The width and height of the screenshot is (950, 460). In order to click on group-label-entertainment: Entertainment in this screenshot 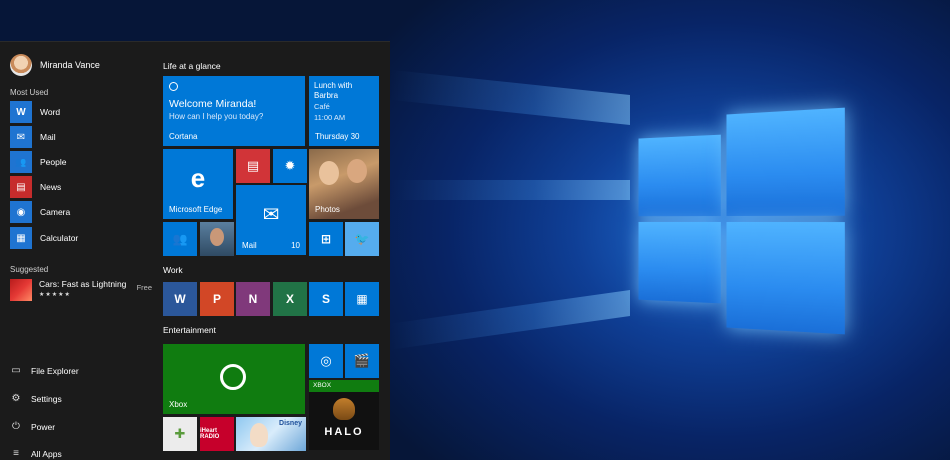, I will do `click(189, 330)`.